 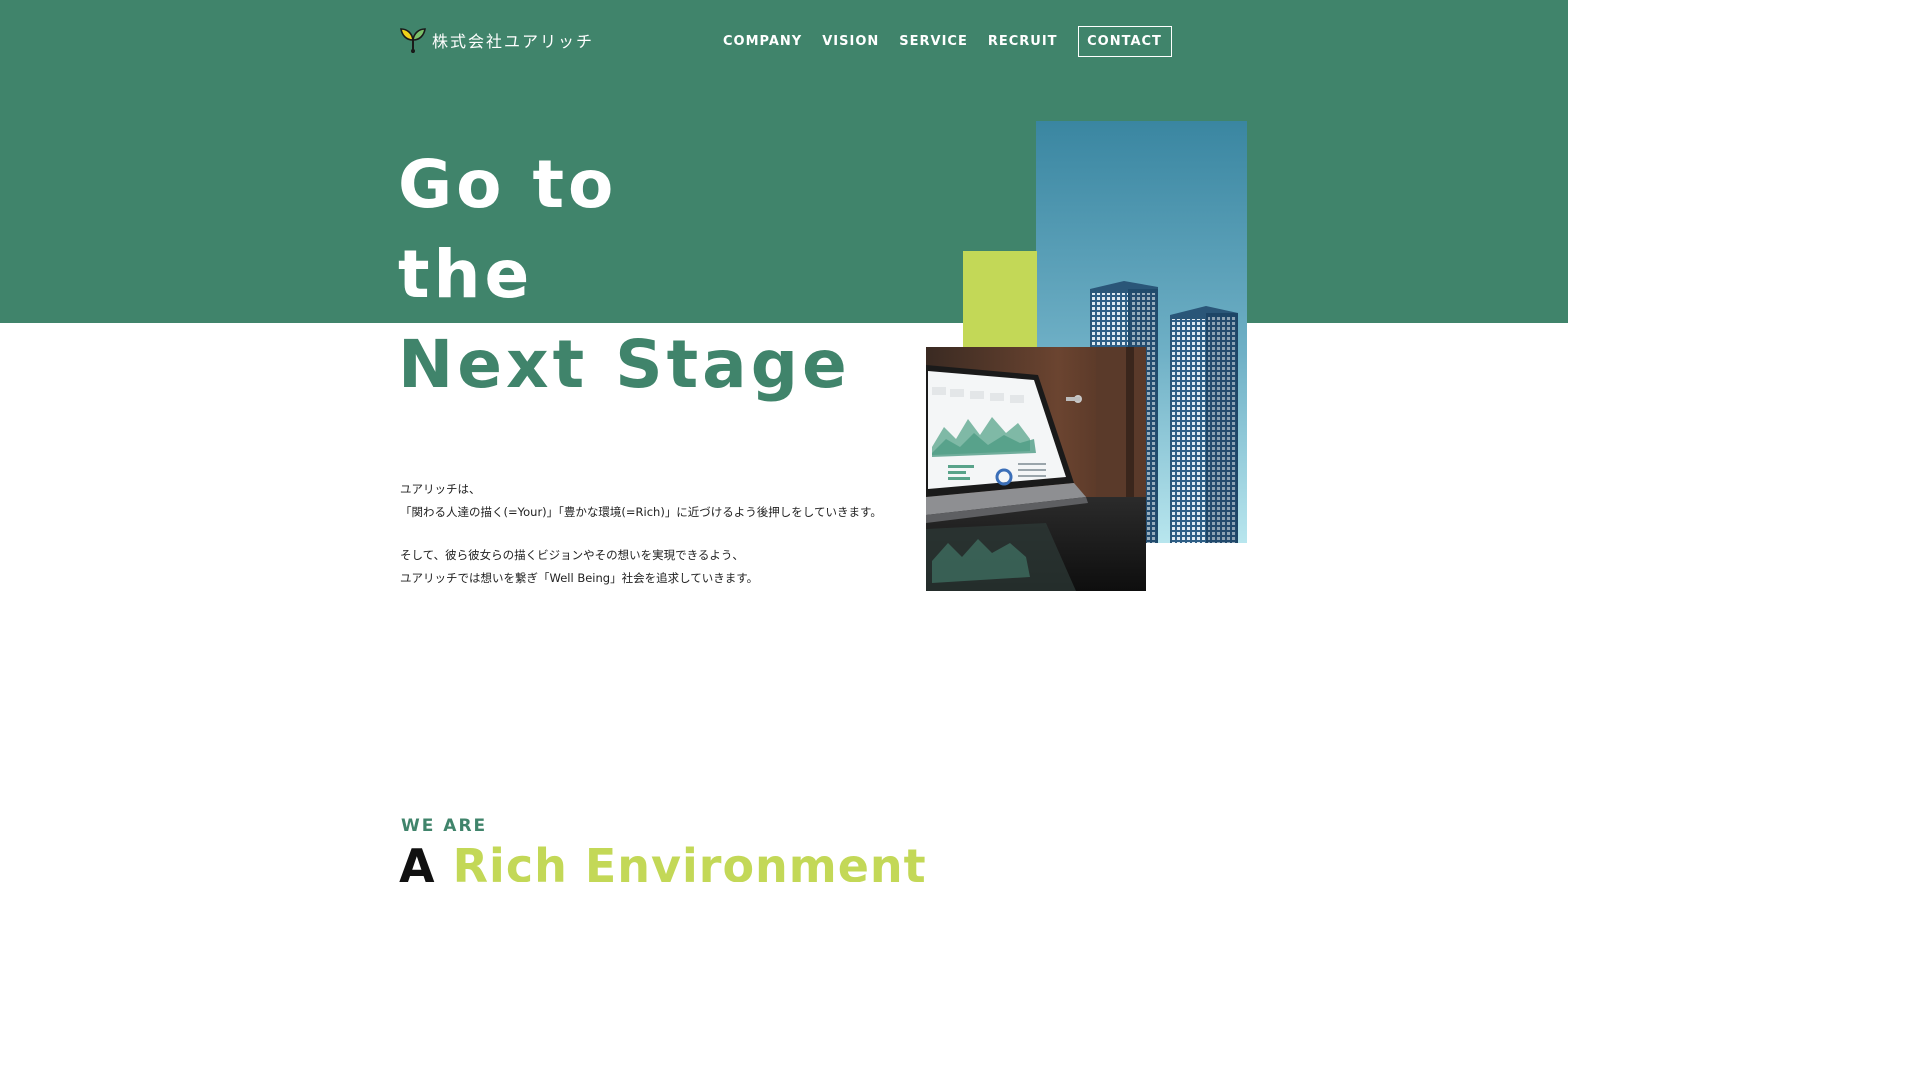 I want to click on intro-line-1: ユアリッチは、, so click(x=440, y=489).